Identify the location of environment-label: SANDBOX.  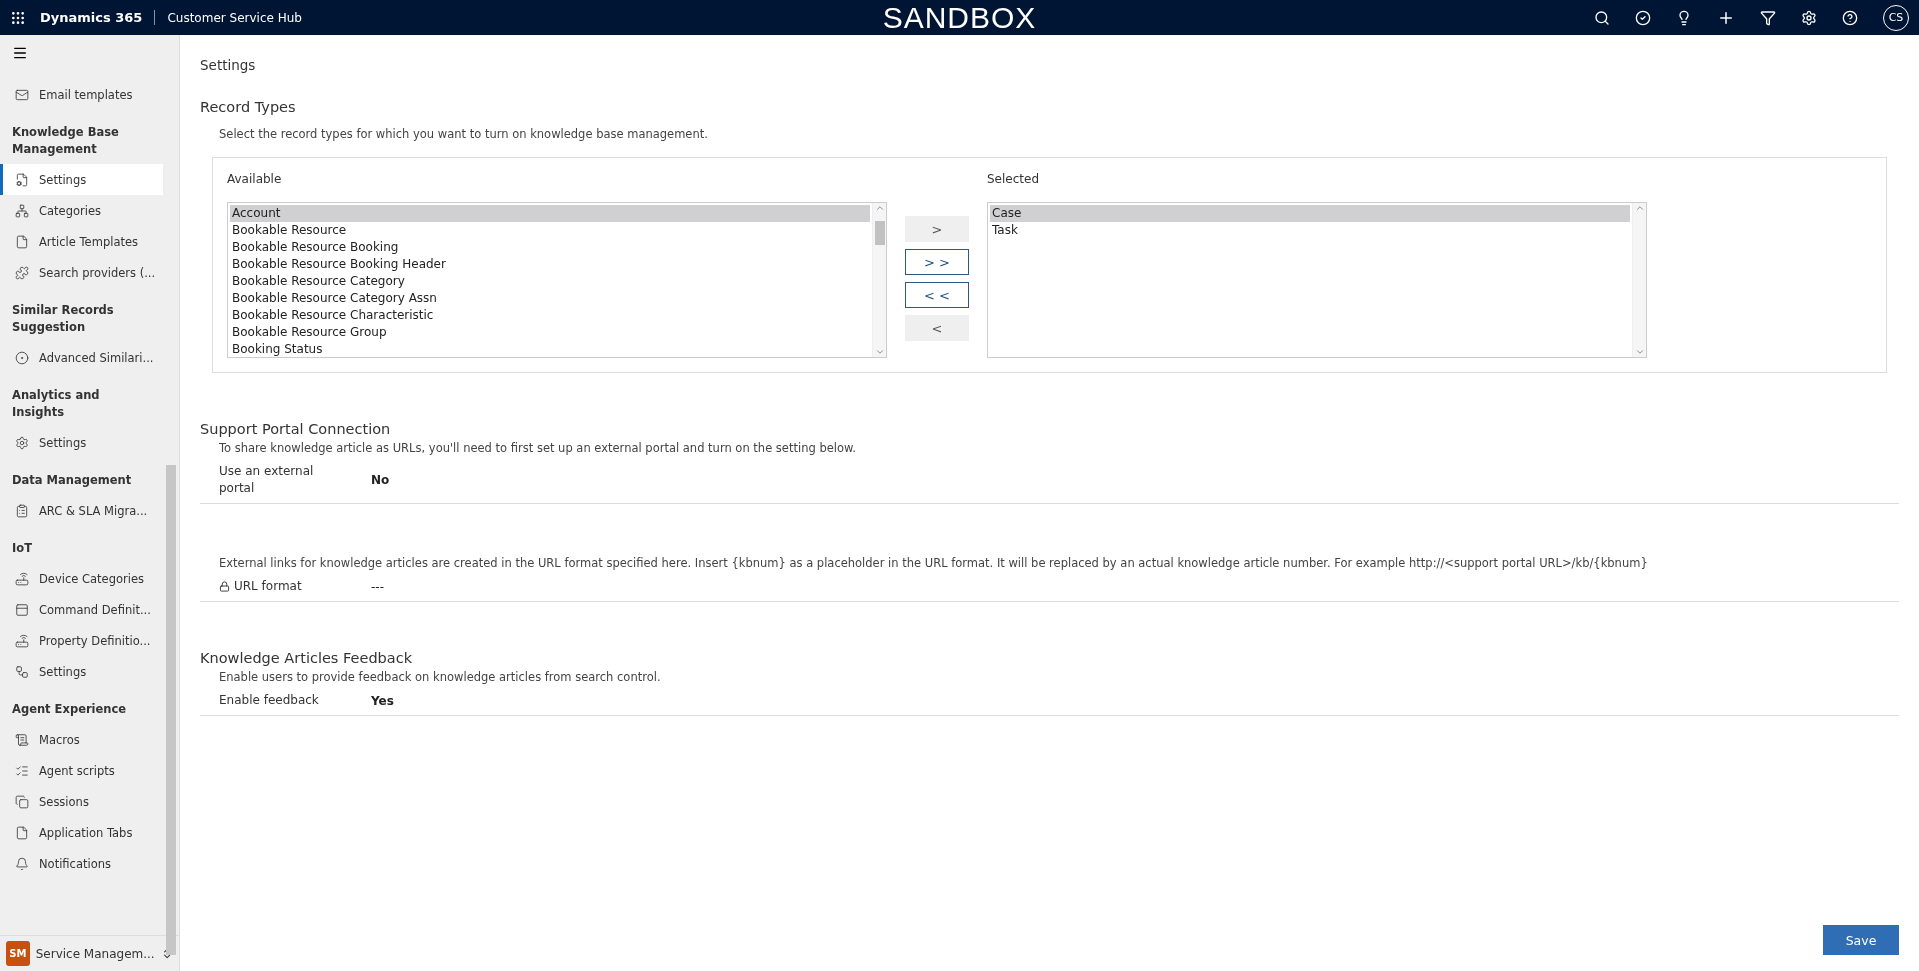
(959, 17).